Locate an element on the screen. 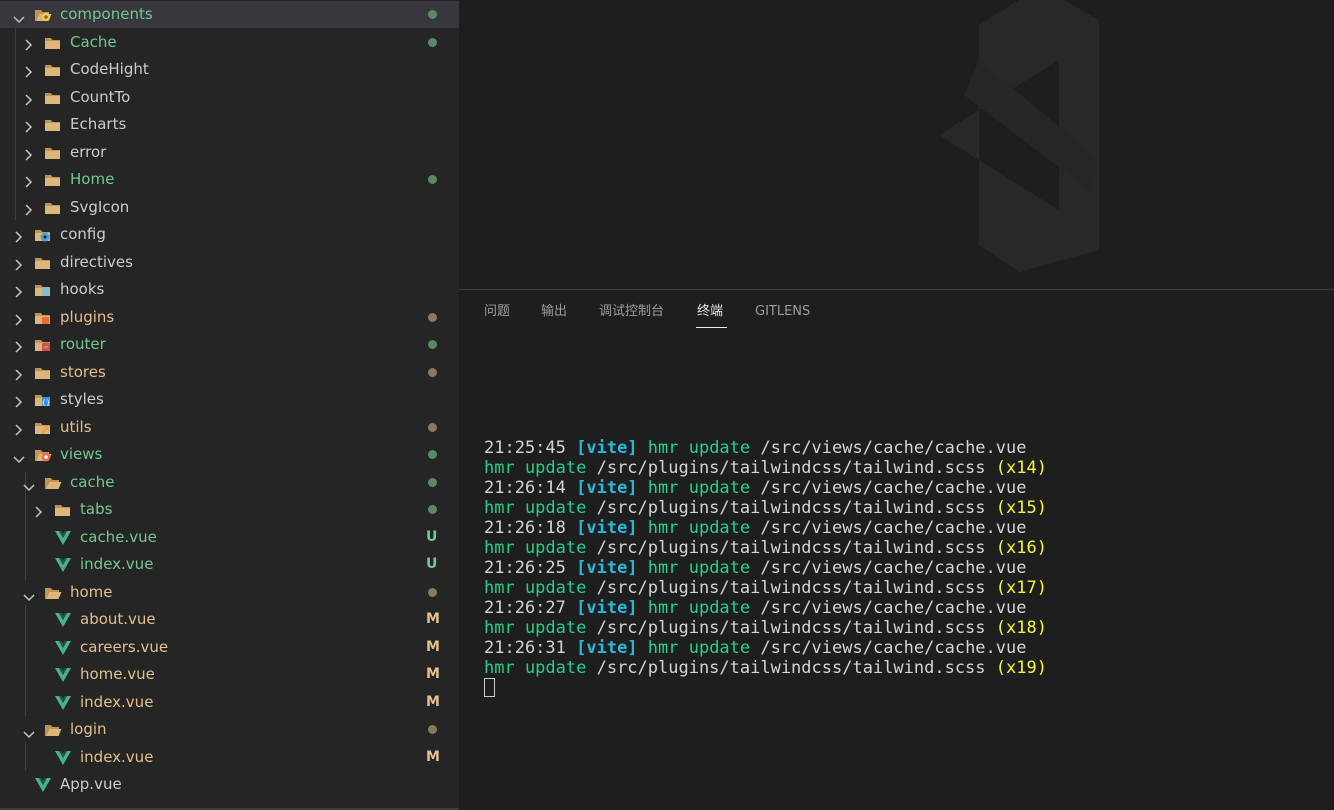 Image resolution: width=1334 pixels, height=810 pixels. terminal-text-time: 21:26:25 is located at coordinates (530, 568).